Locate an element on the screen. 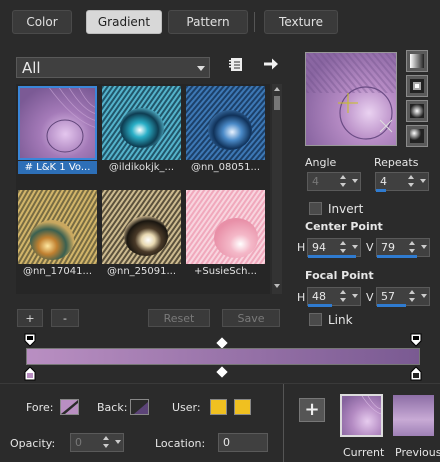  remove-gradient-button: - is located at coordinates (65, 318).